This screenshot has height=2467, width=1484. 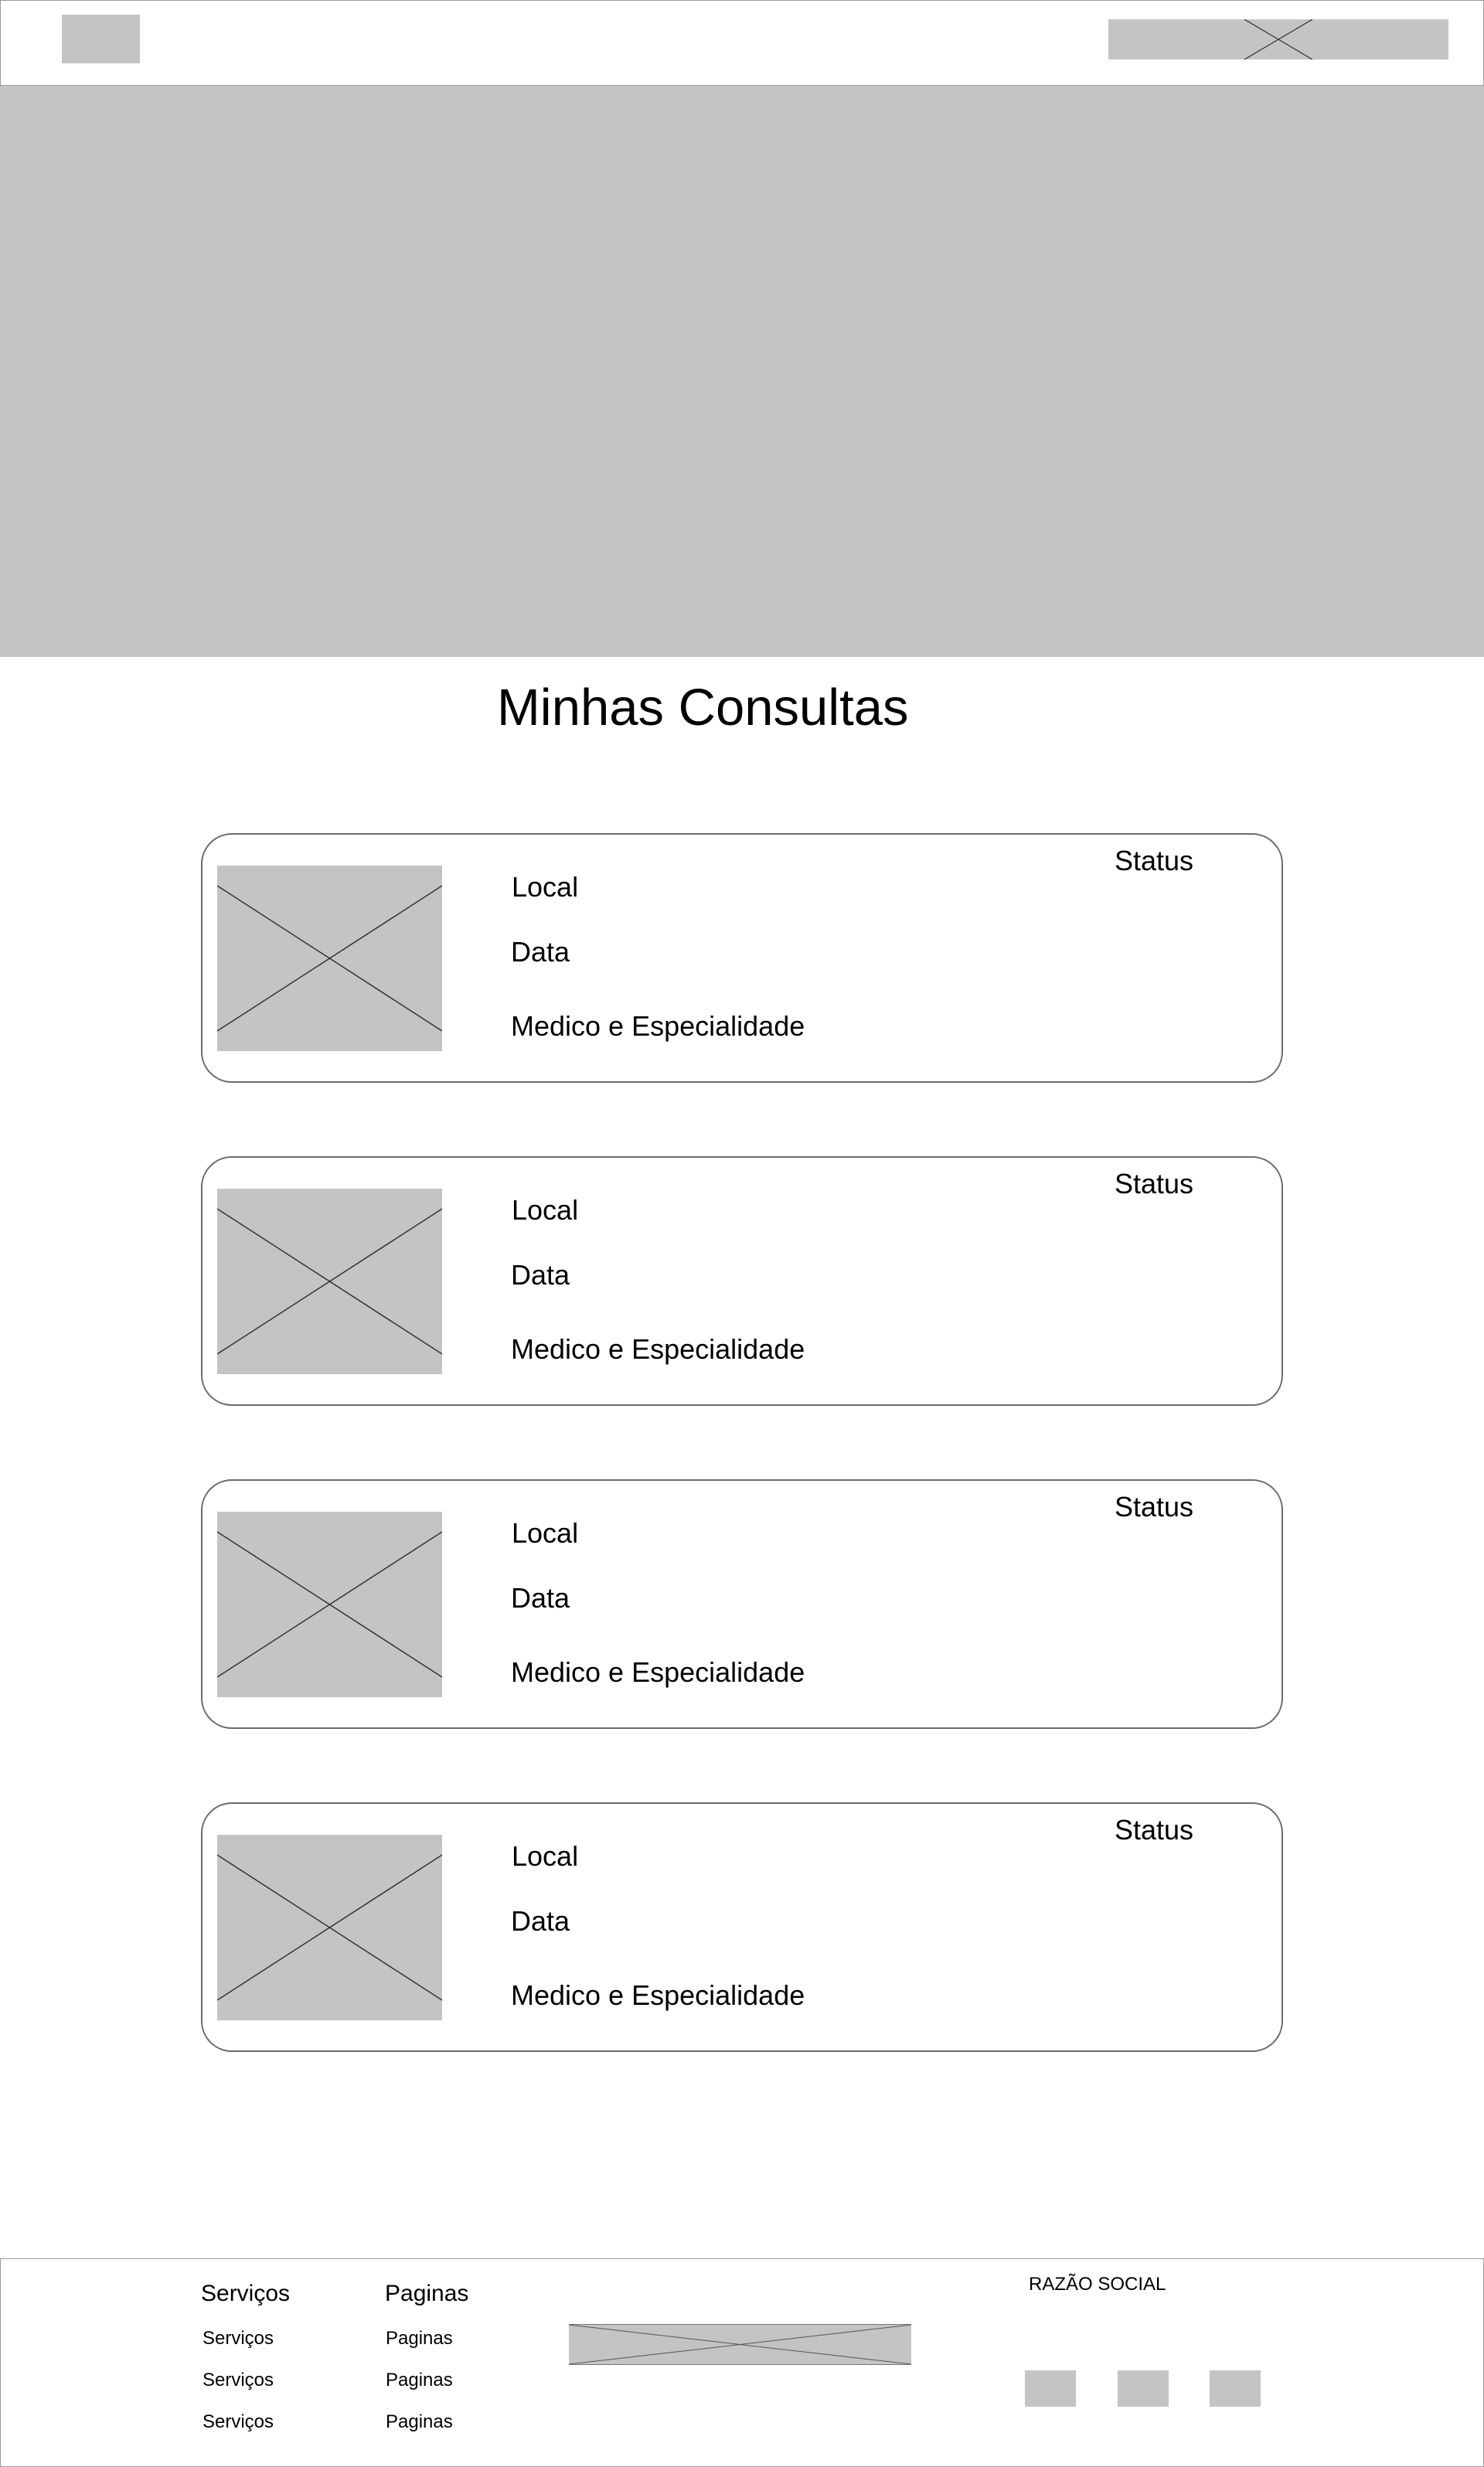 I want to click on header-menu-placeholder, so click(x=1278, y=39).